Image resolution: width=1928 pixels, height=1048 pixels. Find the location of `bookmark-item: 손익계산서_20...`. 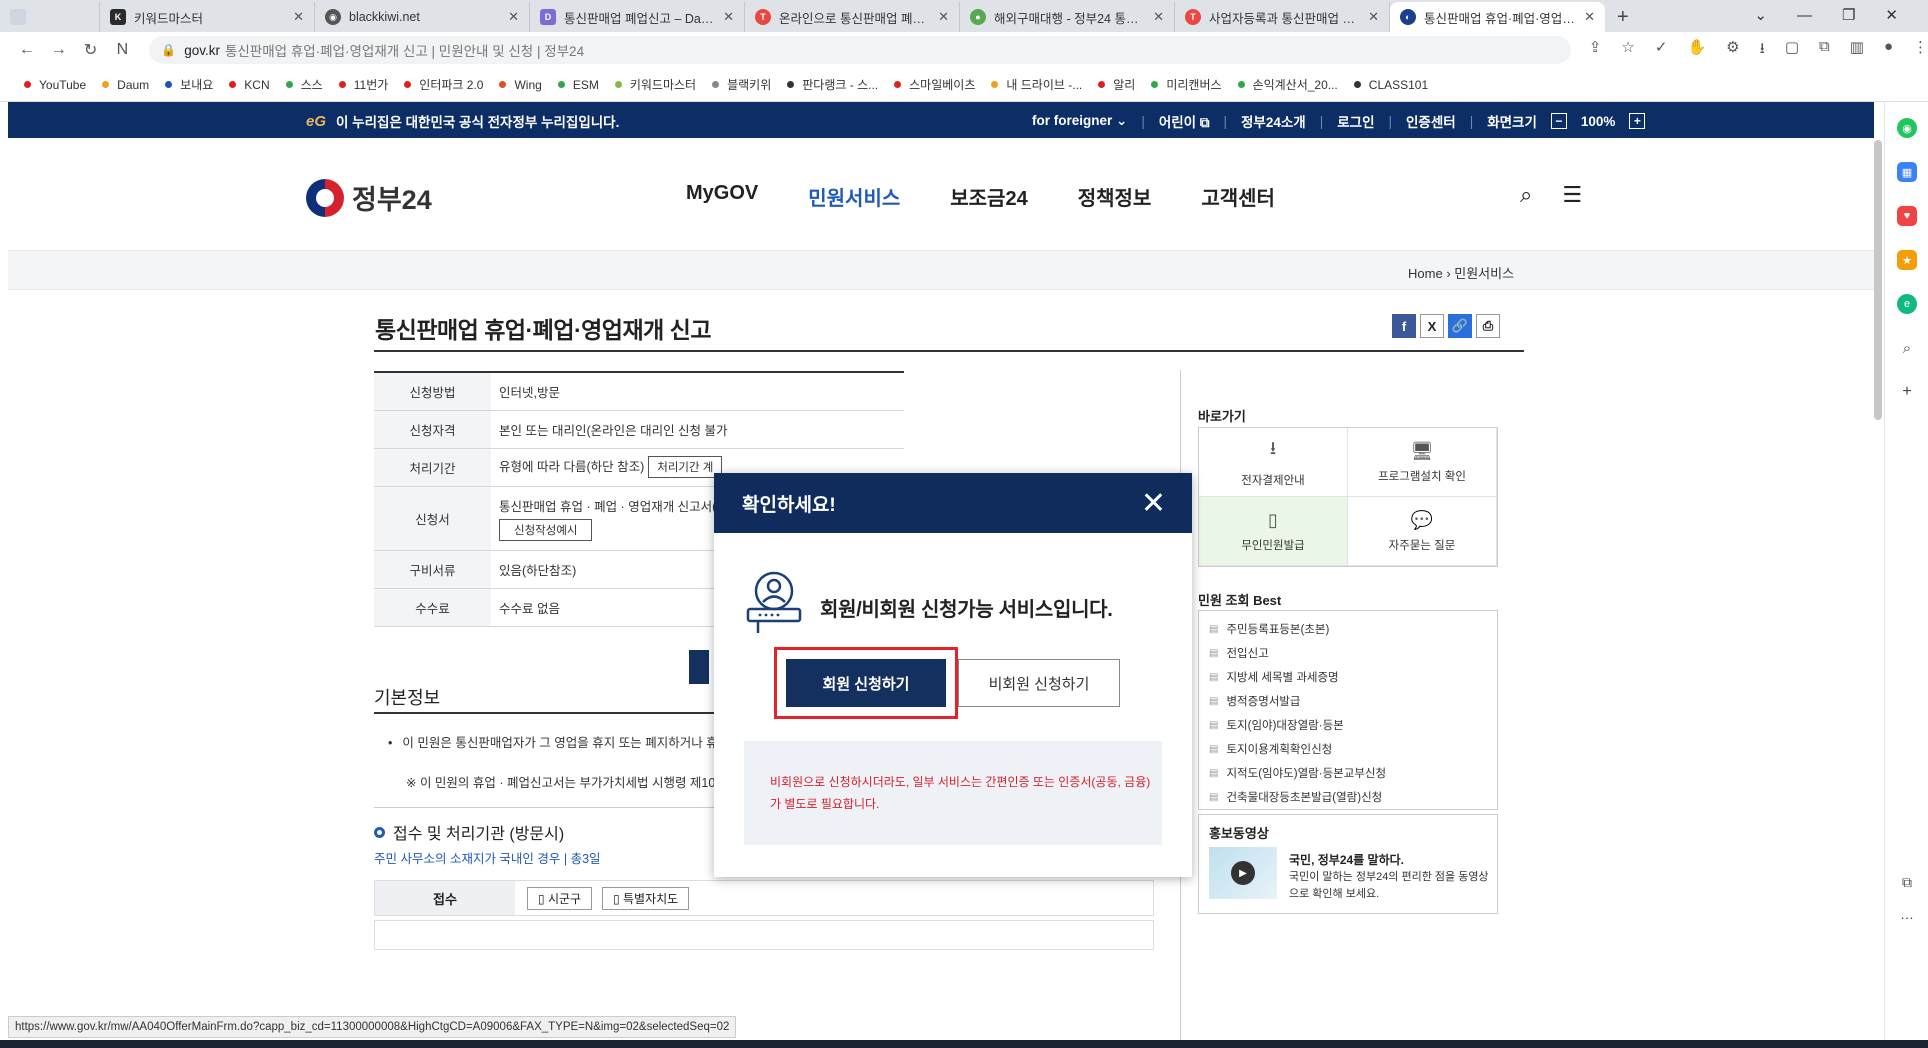

bookmark-item: 손익계산서_20... is located at coordinates (1287, 84).